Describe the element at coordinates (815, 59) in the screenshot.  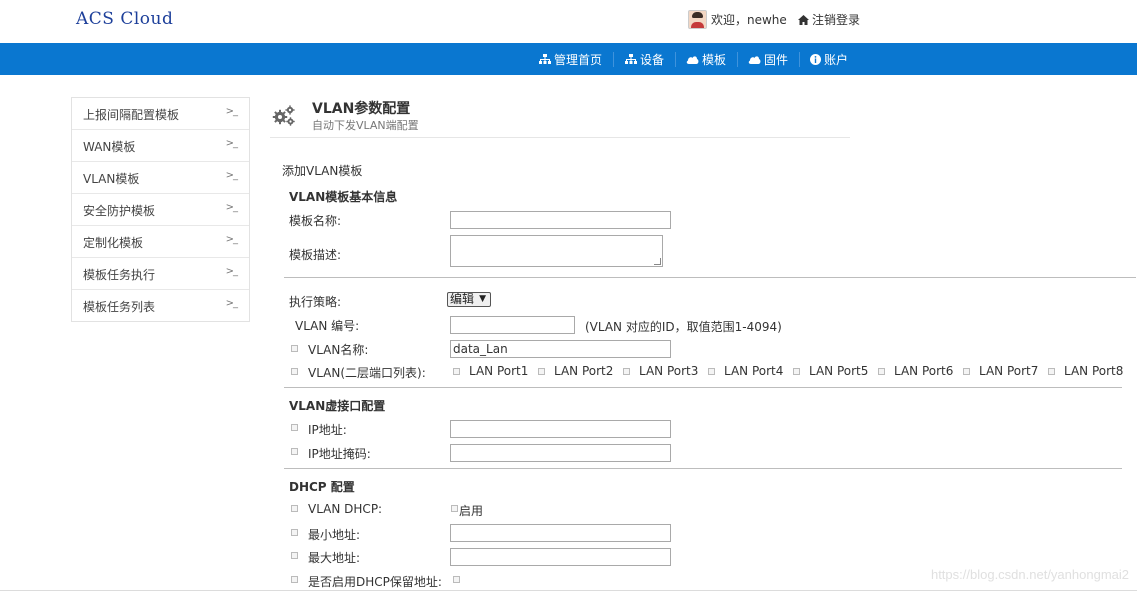
I see `info-icon` at that location.